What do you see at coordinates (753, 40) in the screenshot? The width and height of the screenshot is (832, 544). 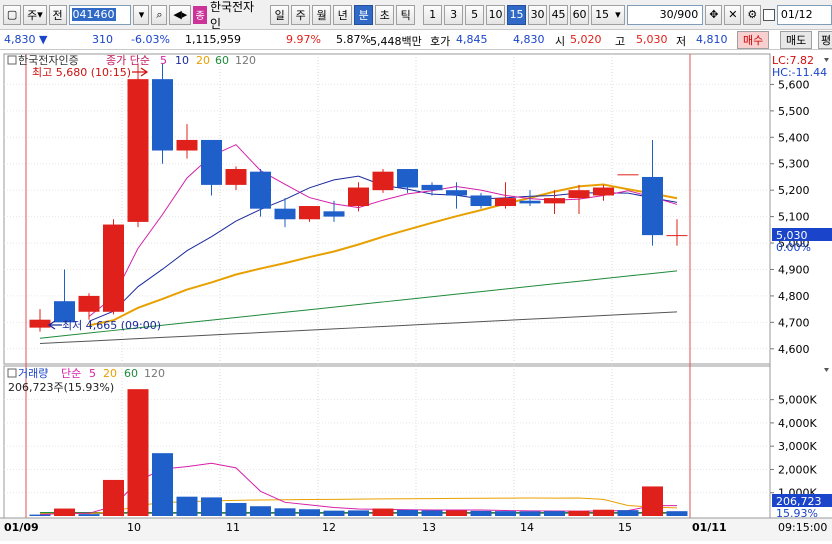 I see `buy-button: 매수` at bounding box center [753, 40].